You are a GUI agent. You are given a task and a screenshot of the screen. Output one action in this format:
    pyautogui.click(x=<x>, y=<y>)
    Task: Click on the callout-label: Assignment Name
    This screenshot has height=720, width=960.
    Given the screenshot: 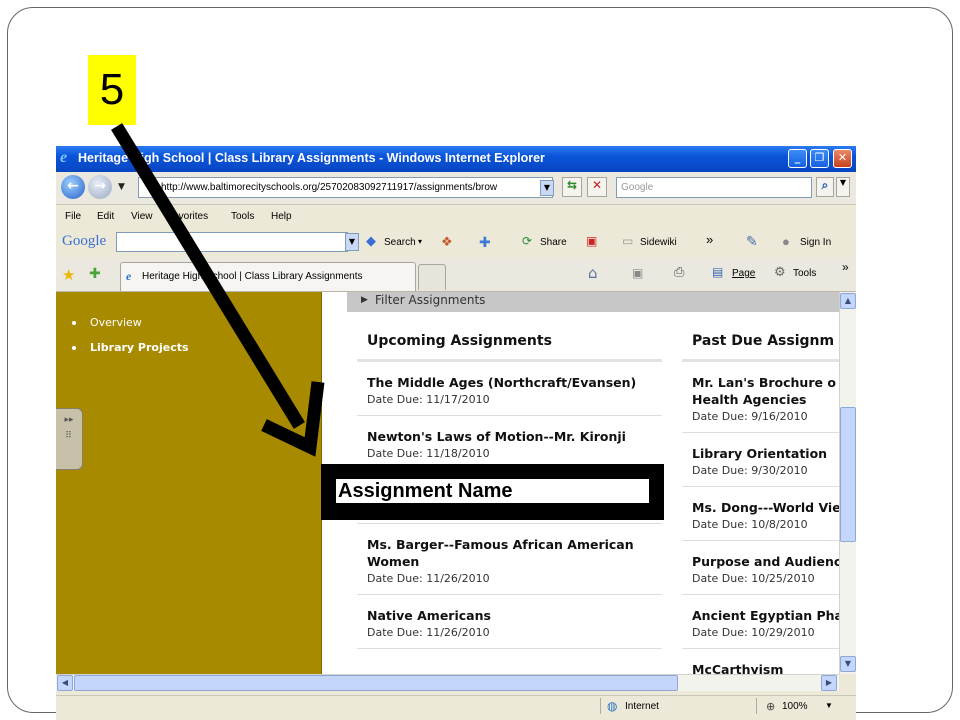 What is the action you would take?
    pyautogui.click(x=492, y=491)
    